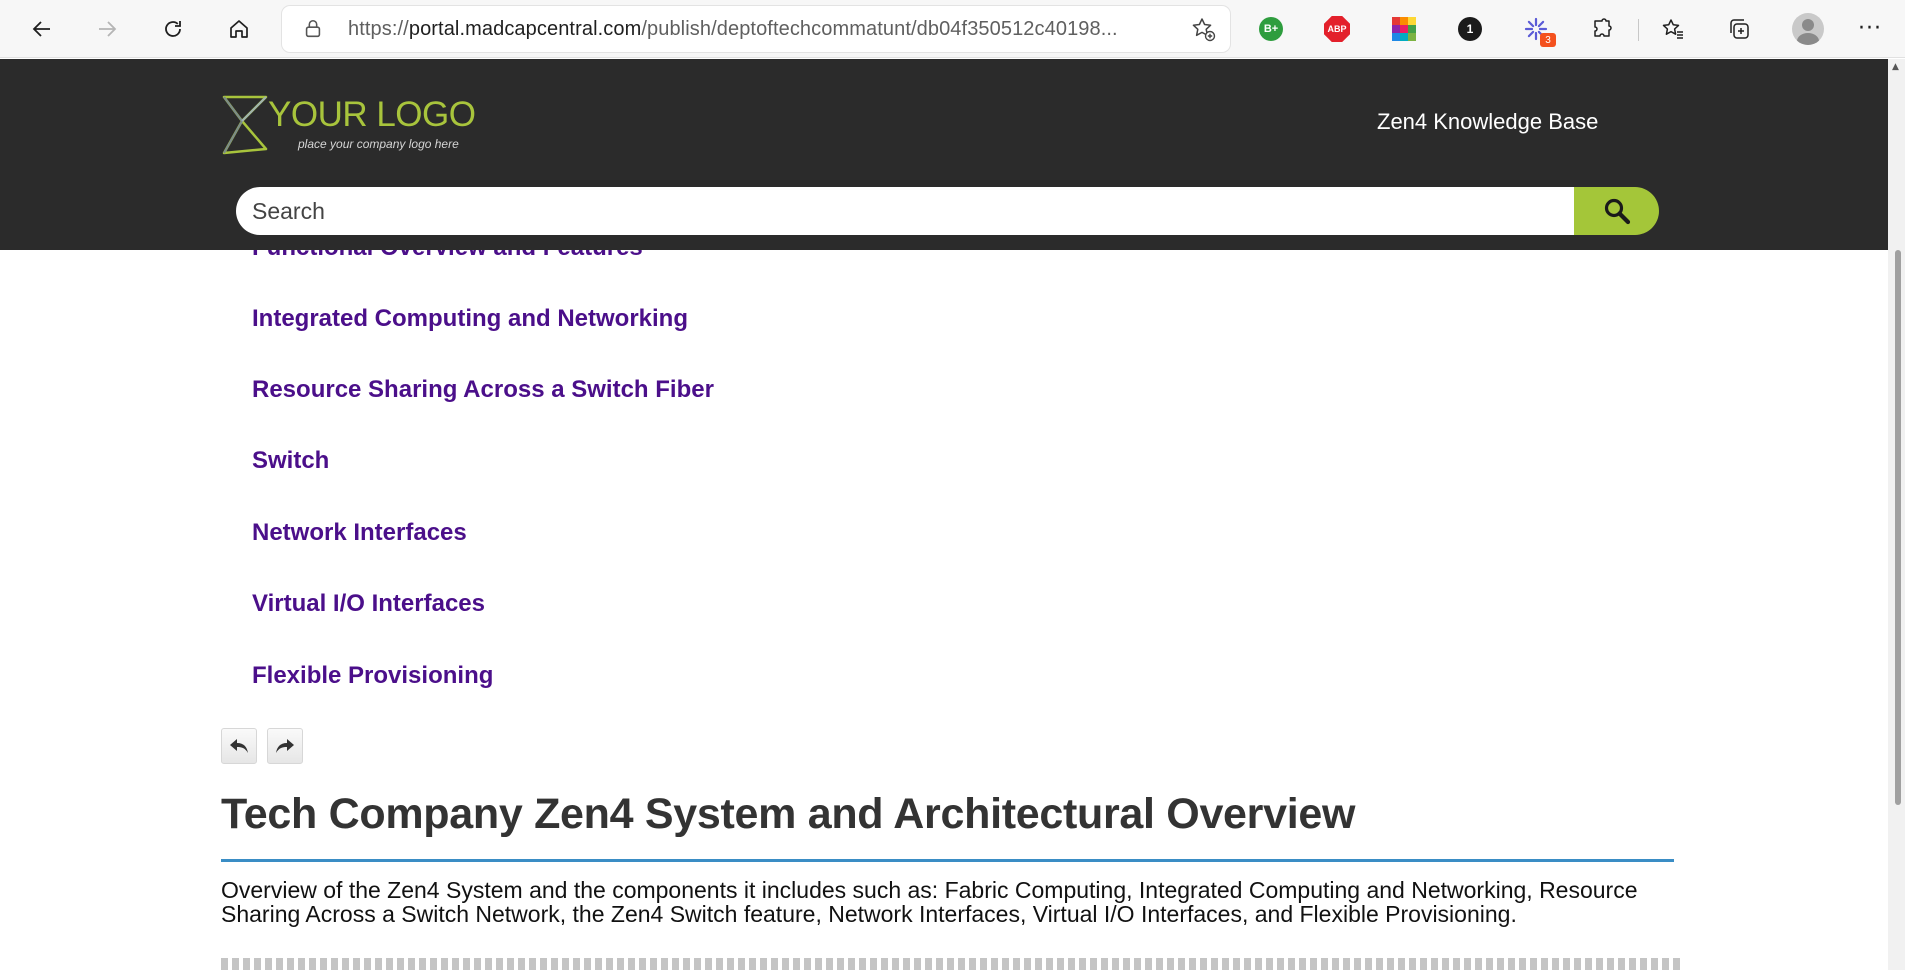  Describe the element at coordinates (1638, 30) in the screenshot. I see `toolbar-separator` at that location.